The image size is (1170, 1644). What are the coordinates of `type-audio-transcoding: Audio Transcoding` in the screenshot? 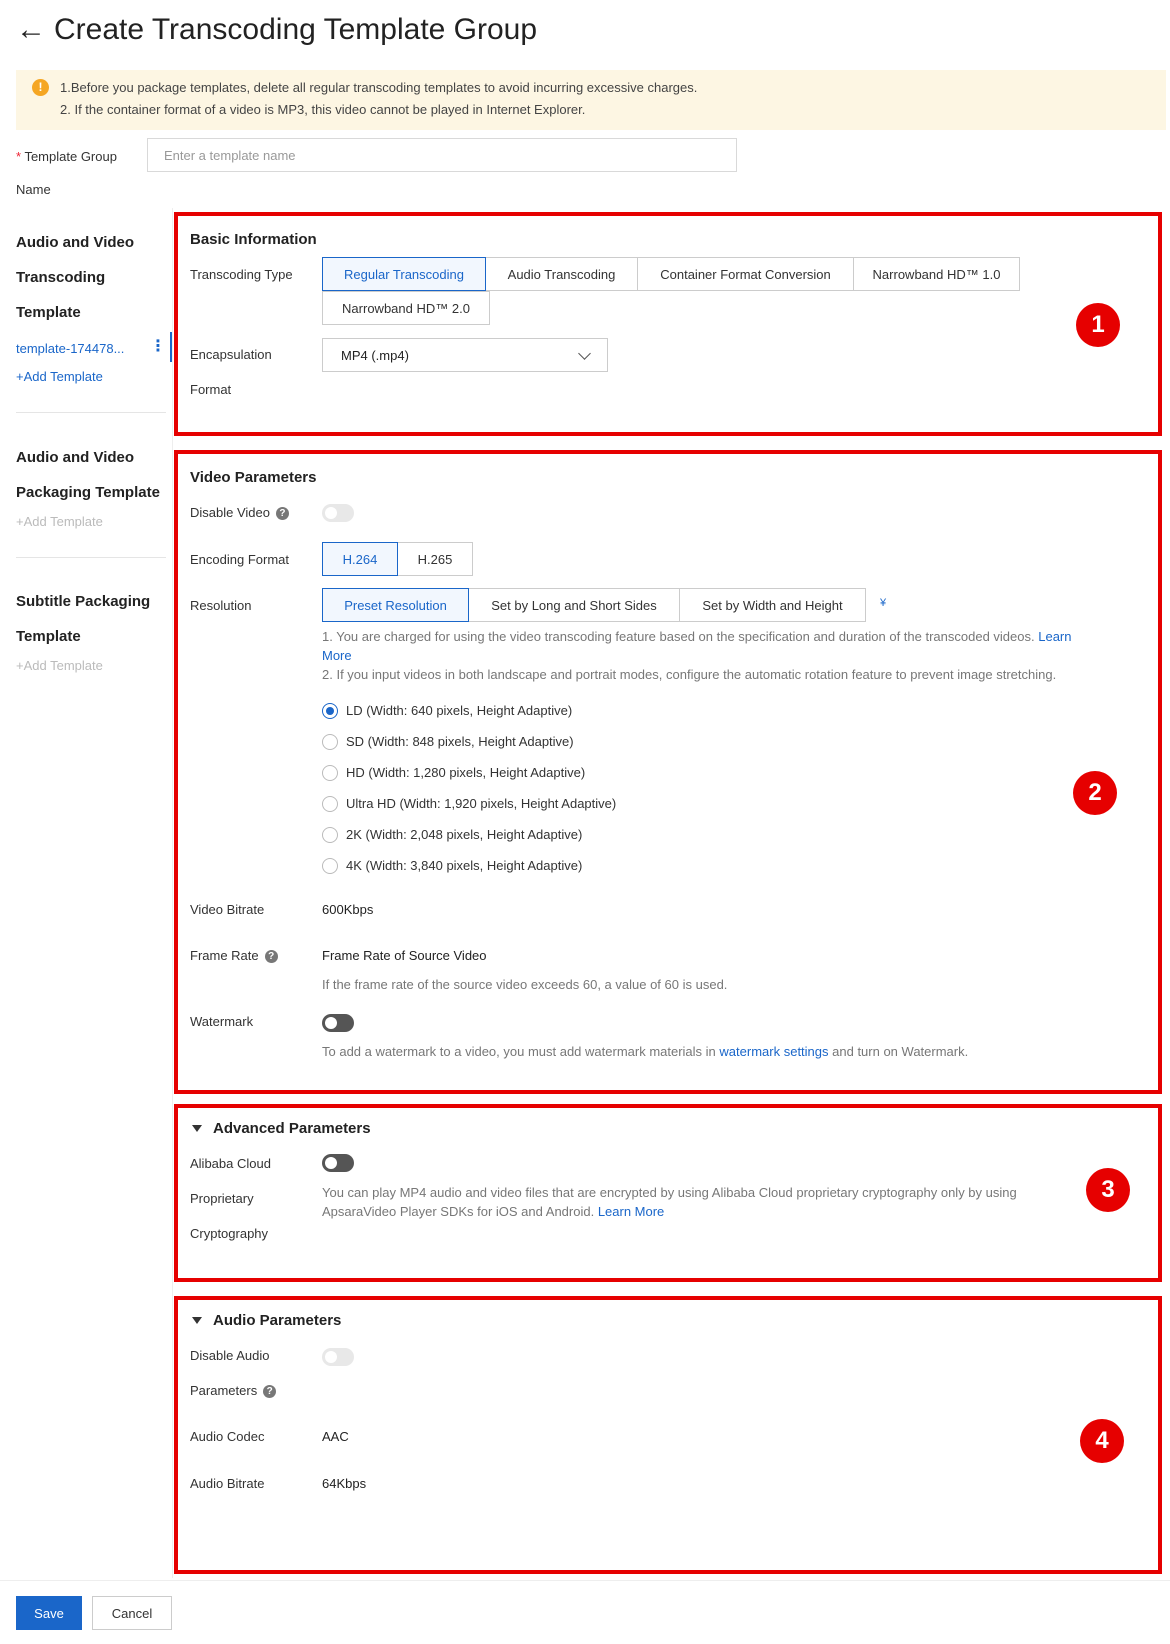 It's located at (561, 274).